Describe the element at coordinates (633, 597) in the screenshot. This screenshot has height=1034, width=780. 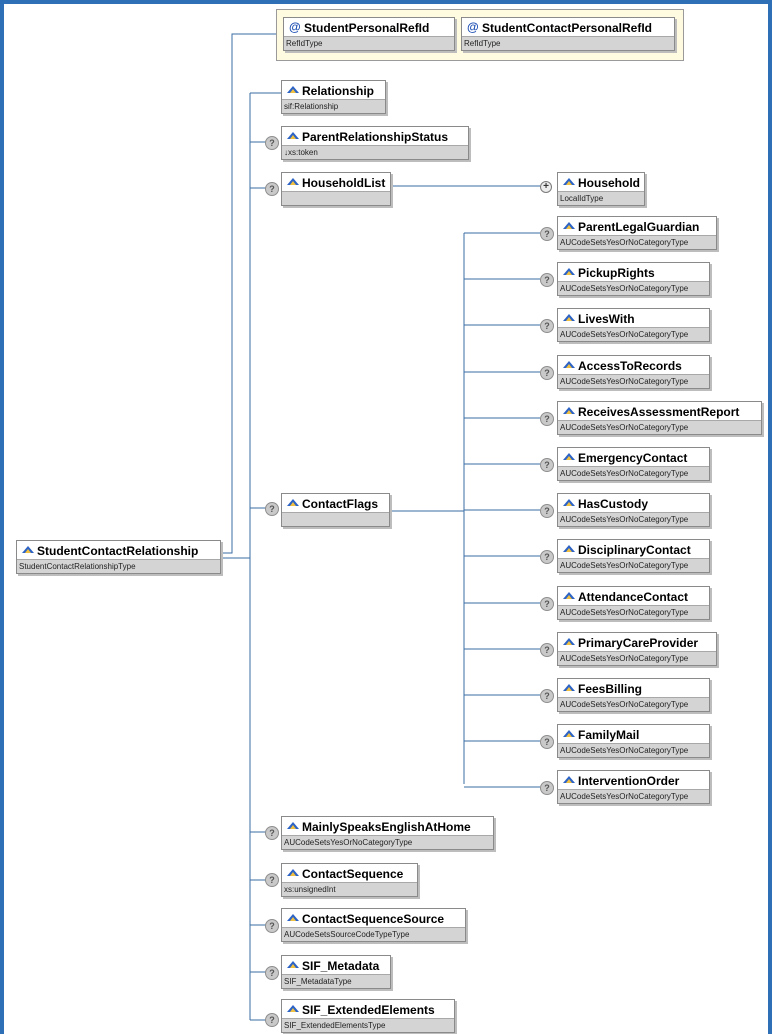
I see `element-name: AttendanceContact` at that location.